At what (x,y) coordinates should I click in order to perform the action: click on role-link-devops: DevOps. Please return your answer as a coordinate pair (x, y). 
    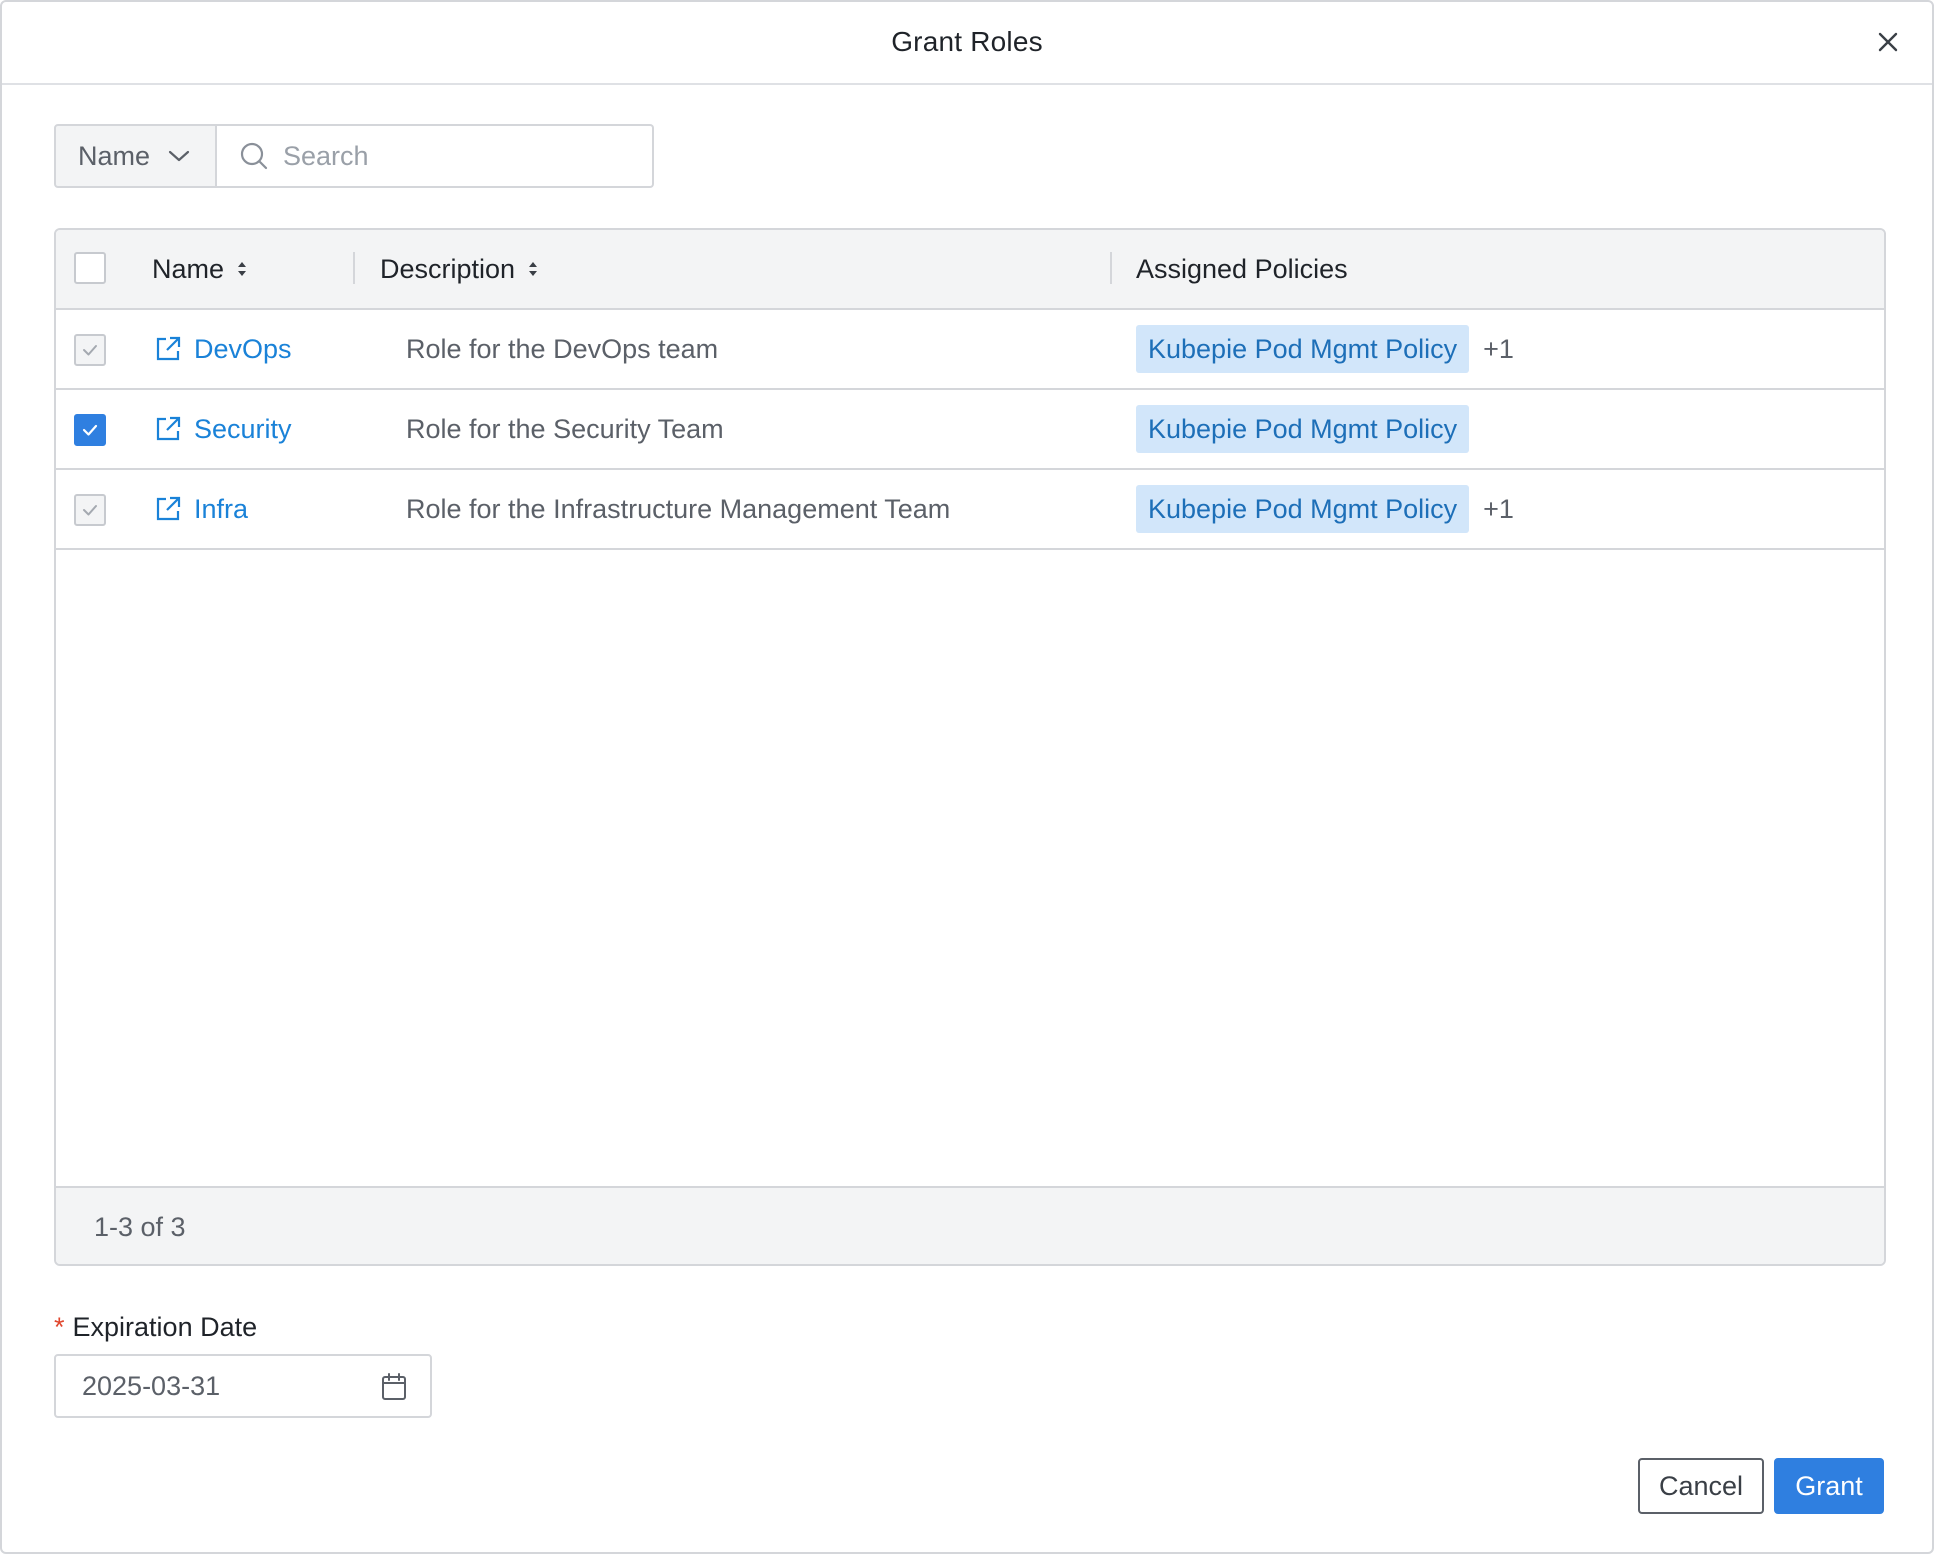
    Looking at the image, I should click on (223, 349).